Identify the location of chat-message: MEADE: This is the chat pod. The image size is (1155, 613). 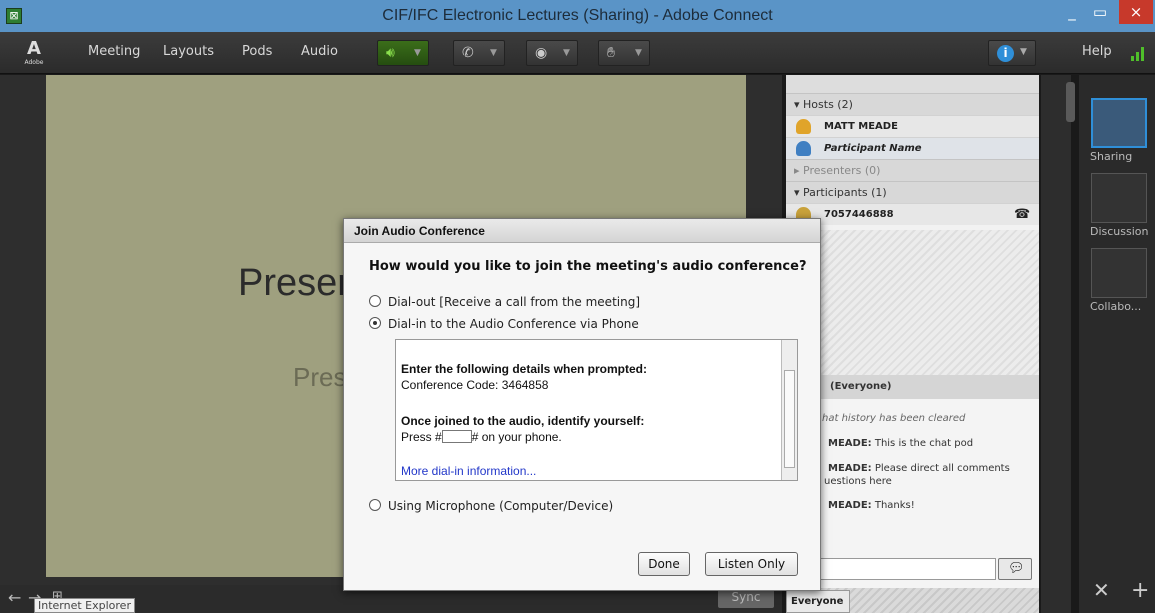
(910, 443).